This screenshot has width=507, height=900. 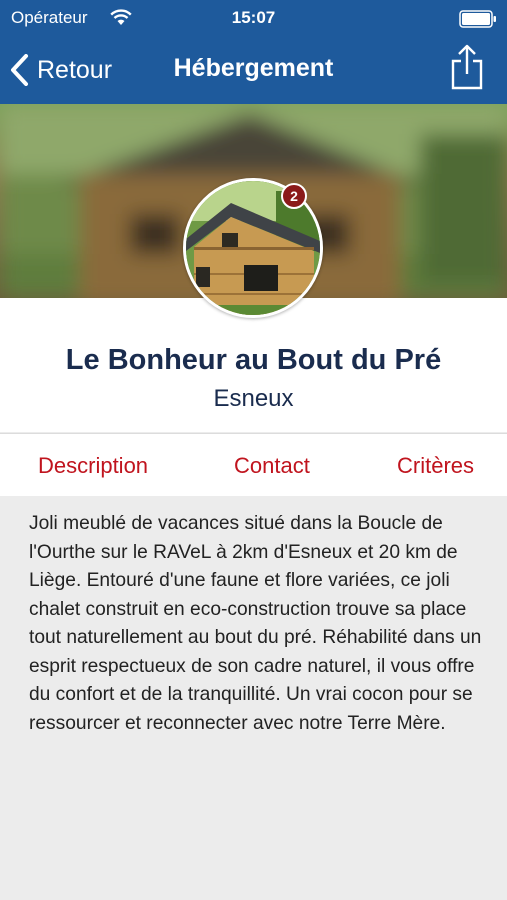 I want to click on status-bar: Opérateur 15:07, so click(x=253, y=19).